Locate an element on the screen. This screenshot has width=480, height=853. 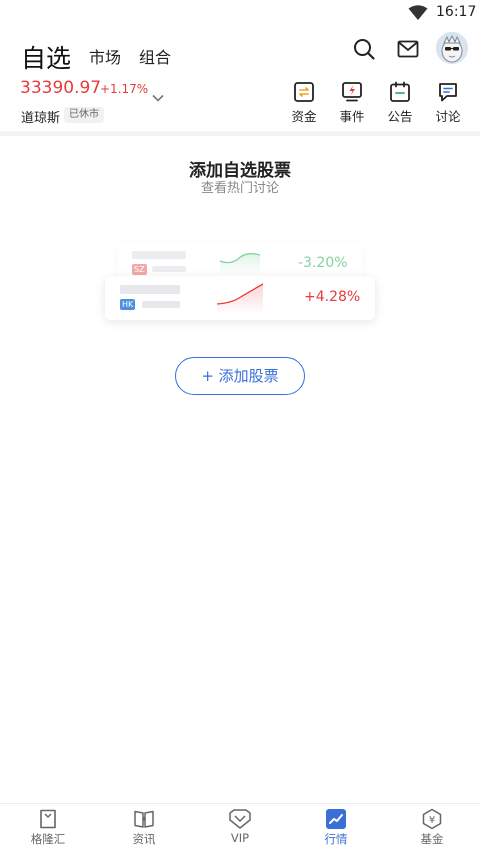
nav-item-news: 资讯 is located at coordinates (144, 827).